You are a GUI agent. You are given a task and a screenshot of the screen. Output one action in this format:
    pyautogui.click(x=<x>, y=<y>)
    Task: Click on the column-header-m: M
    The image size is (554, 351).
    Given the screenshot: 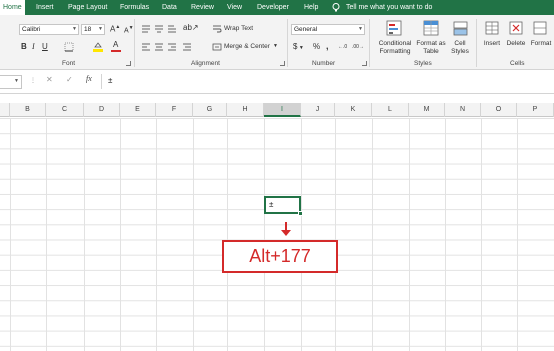 What is the action you would take?
    pyautogui.click(x=427, y=110)
    